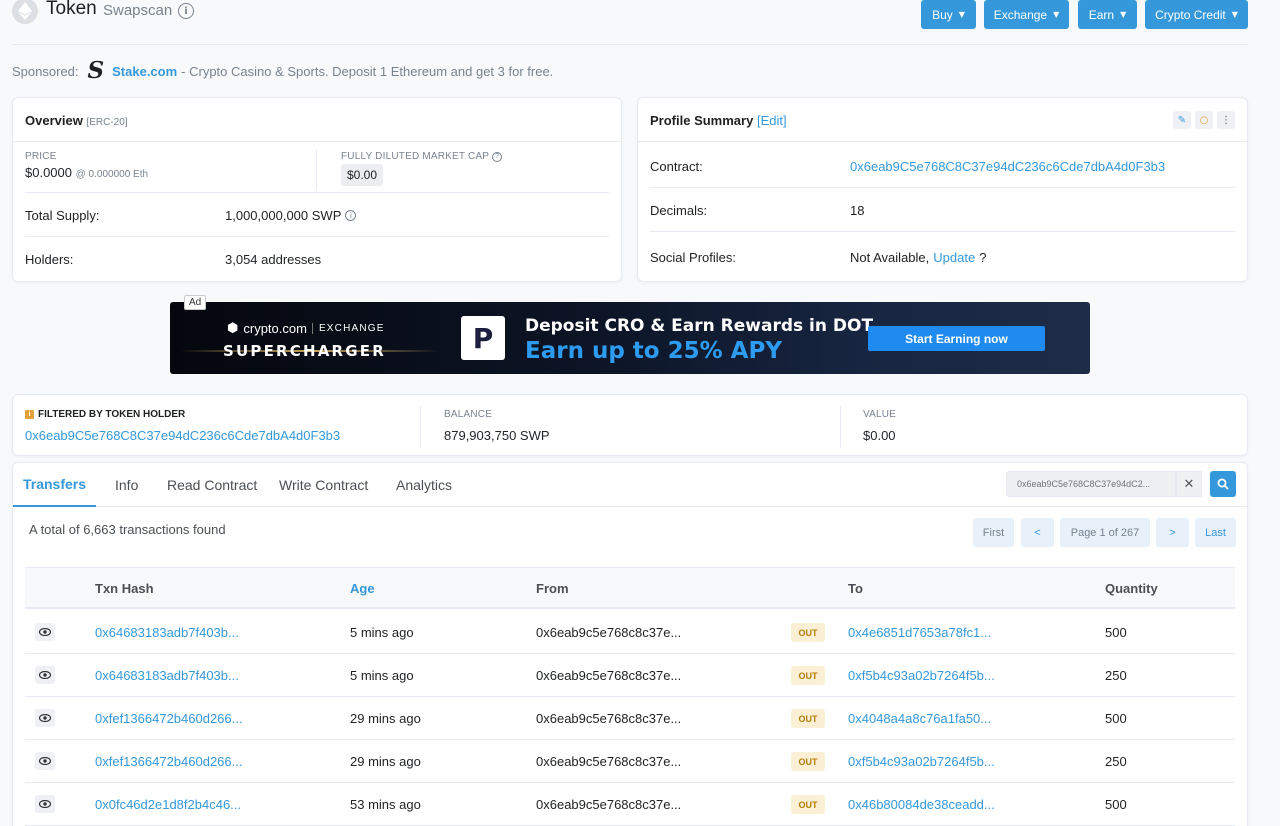 This screenshot has width=1280, height=826. What do you see at coordinates (25, 12) in the screenshot?
I see `ethereum-logo-icon` at bounding box center [25, 12].